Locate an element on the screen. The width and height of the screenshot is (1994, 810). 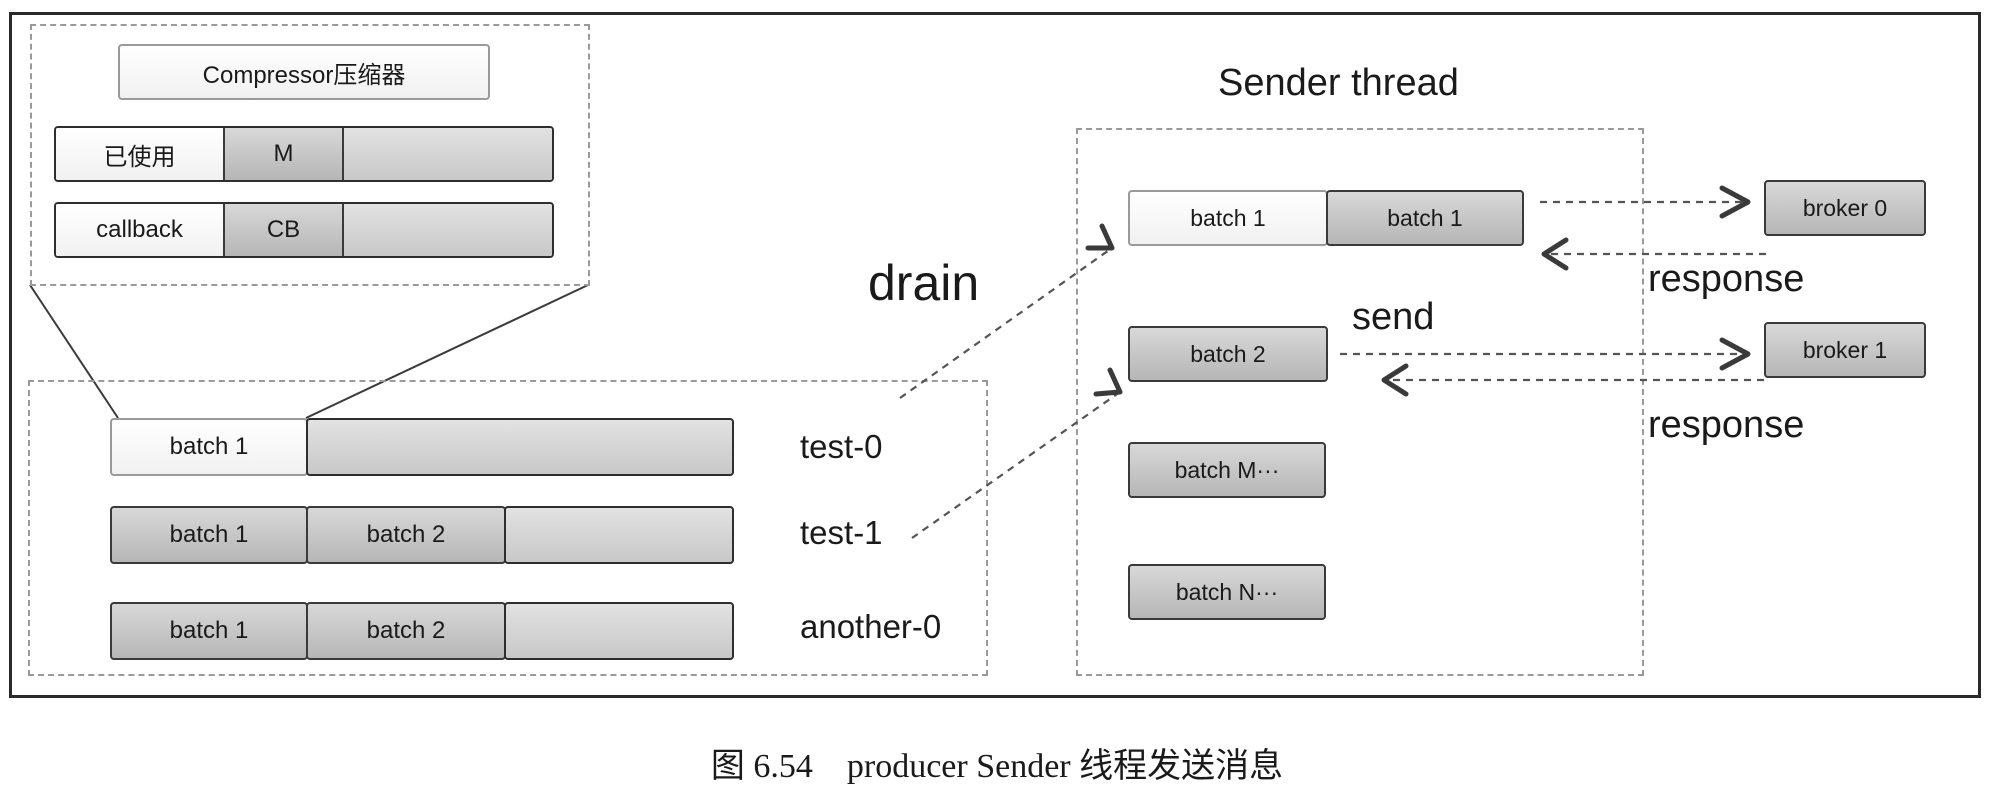
drain-arrow-test0 is located at coordinates (1006, 323).